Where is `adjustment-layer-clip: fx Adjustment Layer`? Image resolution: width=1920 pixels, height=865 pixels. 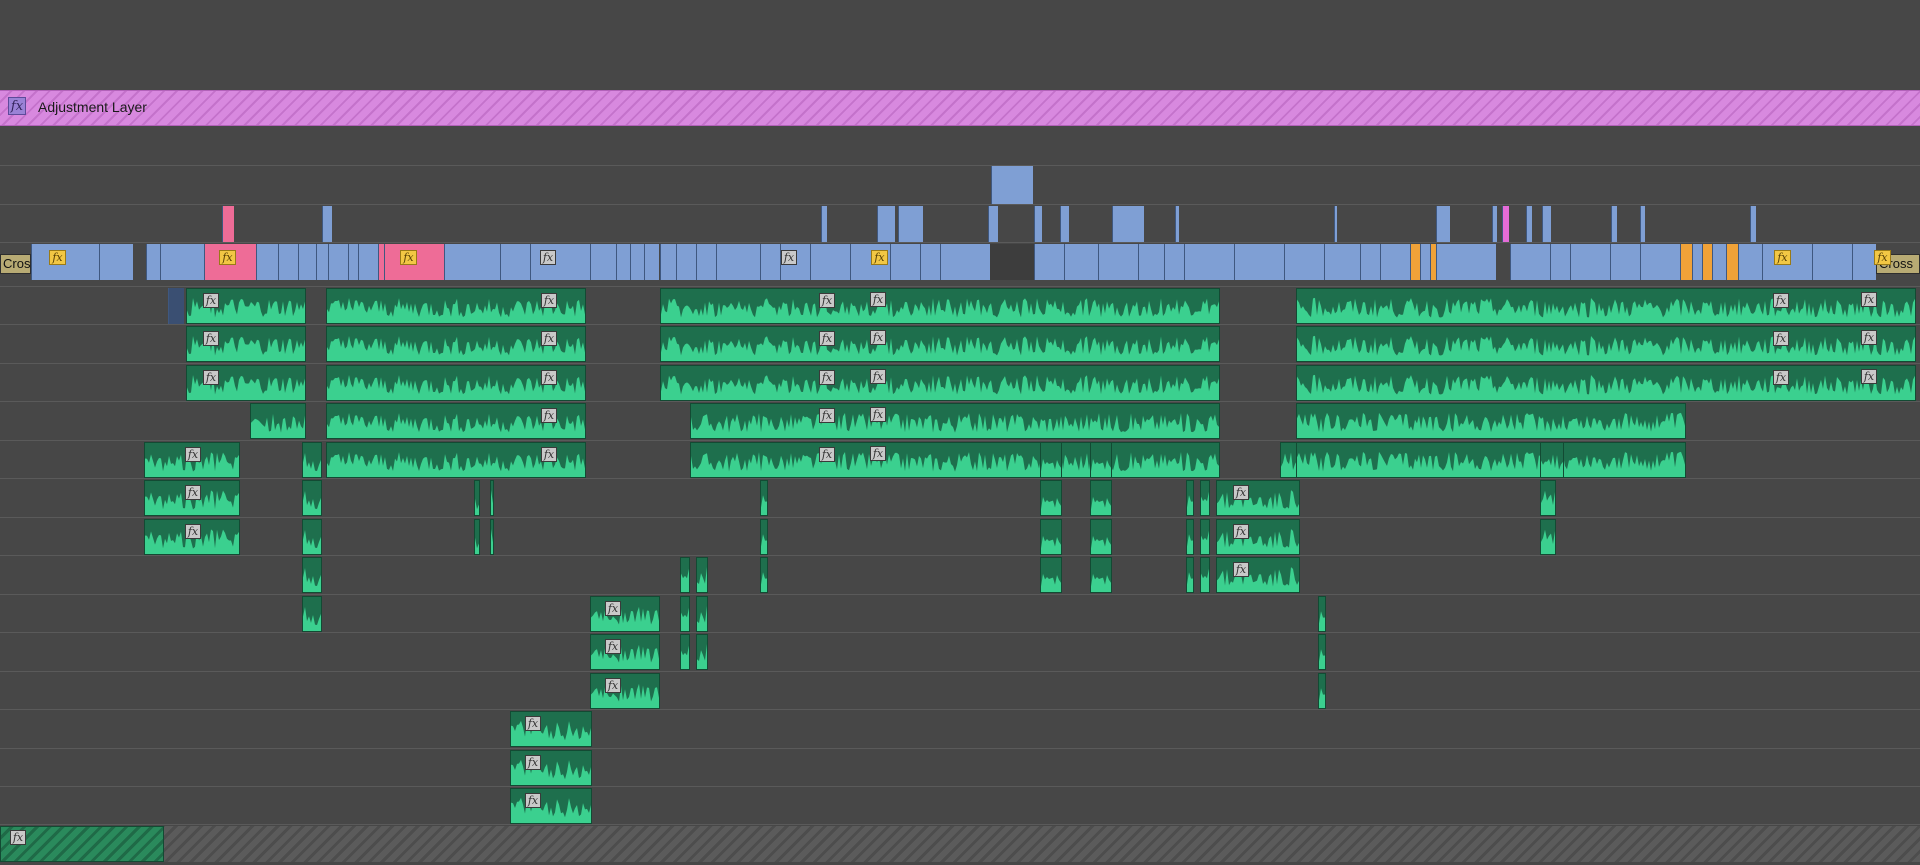 adjustment-layer-clip: fx Adjustment Layer is located at coordinates (960, 108).